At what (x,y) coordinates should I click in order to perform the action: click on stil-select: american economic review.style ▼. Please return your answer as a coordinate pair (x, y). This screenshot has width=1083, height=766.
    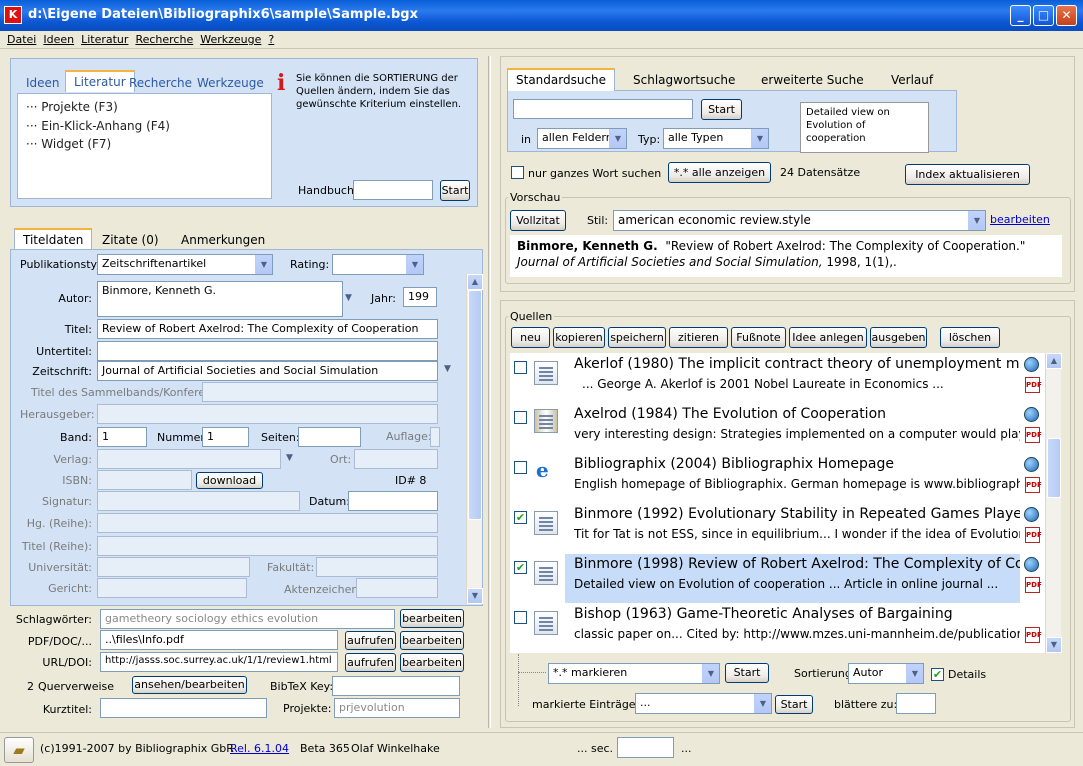
    Looking at the image, I should click on (799, 220).